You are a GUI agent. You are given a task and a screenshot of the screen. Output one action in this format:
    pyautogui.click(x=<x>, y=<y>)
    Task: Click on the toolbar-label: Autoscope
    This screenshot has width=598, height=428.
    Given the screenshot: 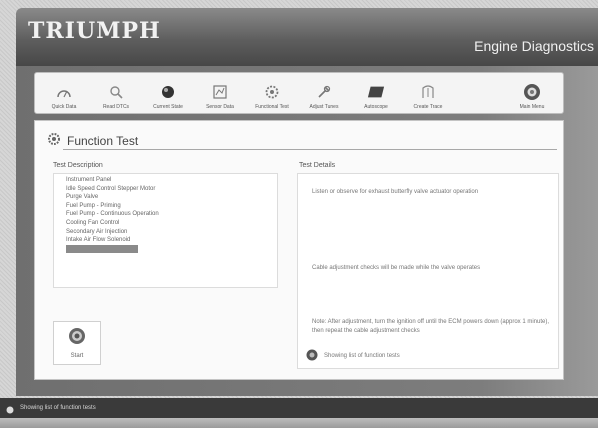 What is the action you would take?
    pyautogui.click(x=376, y=107)
    